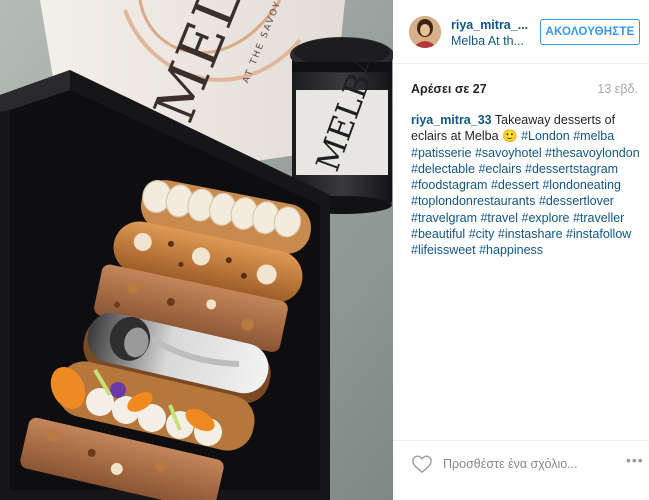 The image size is (649, 500). I want to click on hashtag-link: #instafollow, so click(598, 234).